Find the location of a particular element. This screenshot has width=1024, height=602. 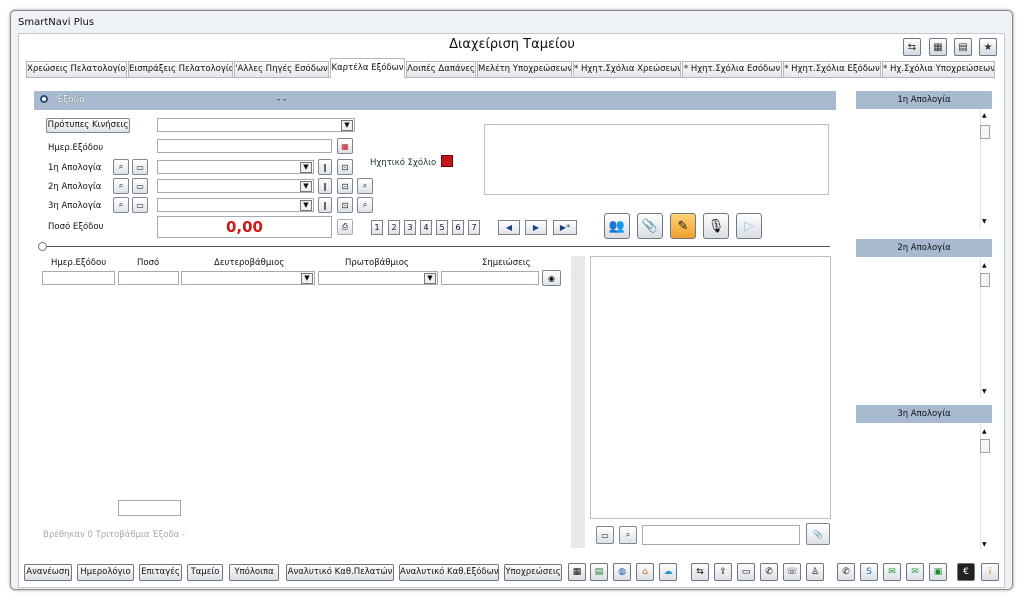

eye-icon: ◉ is located at coordinates (551, 278).